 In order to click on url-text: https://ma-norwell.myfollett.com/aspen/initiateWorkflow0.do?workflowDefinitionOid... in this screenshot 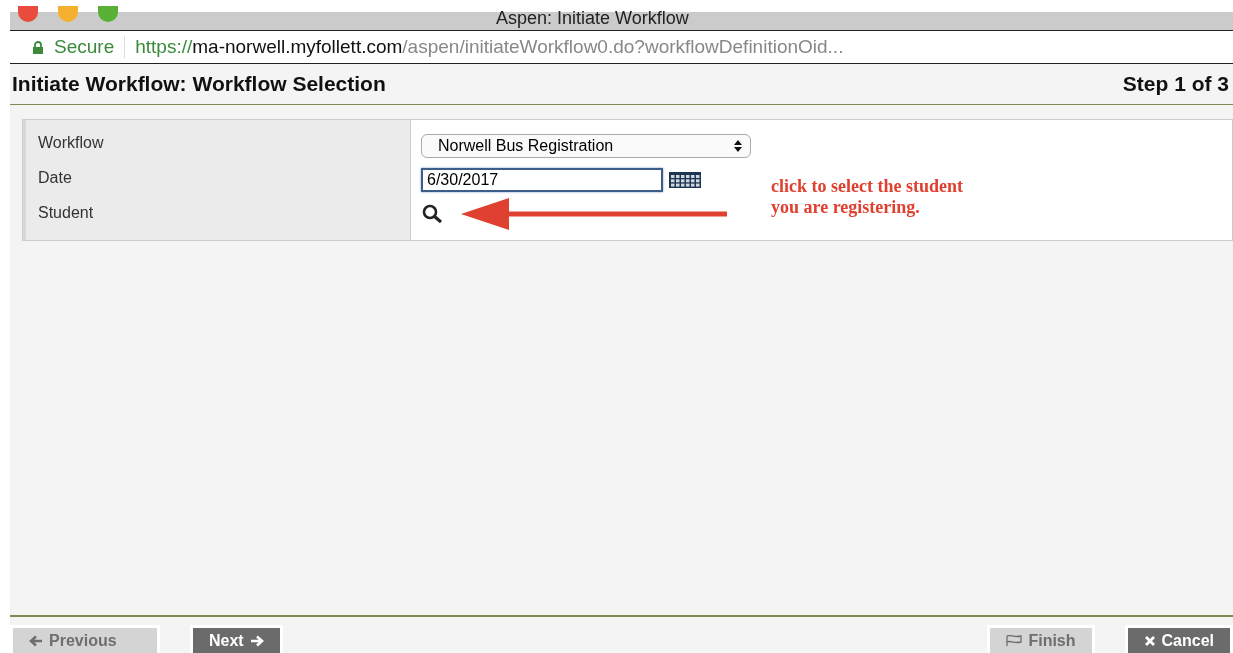, I will do `click(489, 47)`.